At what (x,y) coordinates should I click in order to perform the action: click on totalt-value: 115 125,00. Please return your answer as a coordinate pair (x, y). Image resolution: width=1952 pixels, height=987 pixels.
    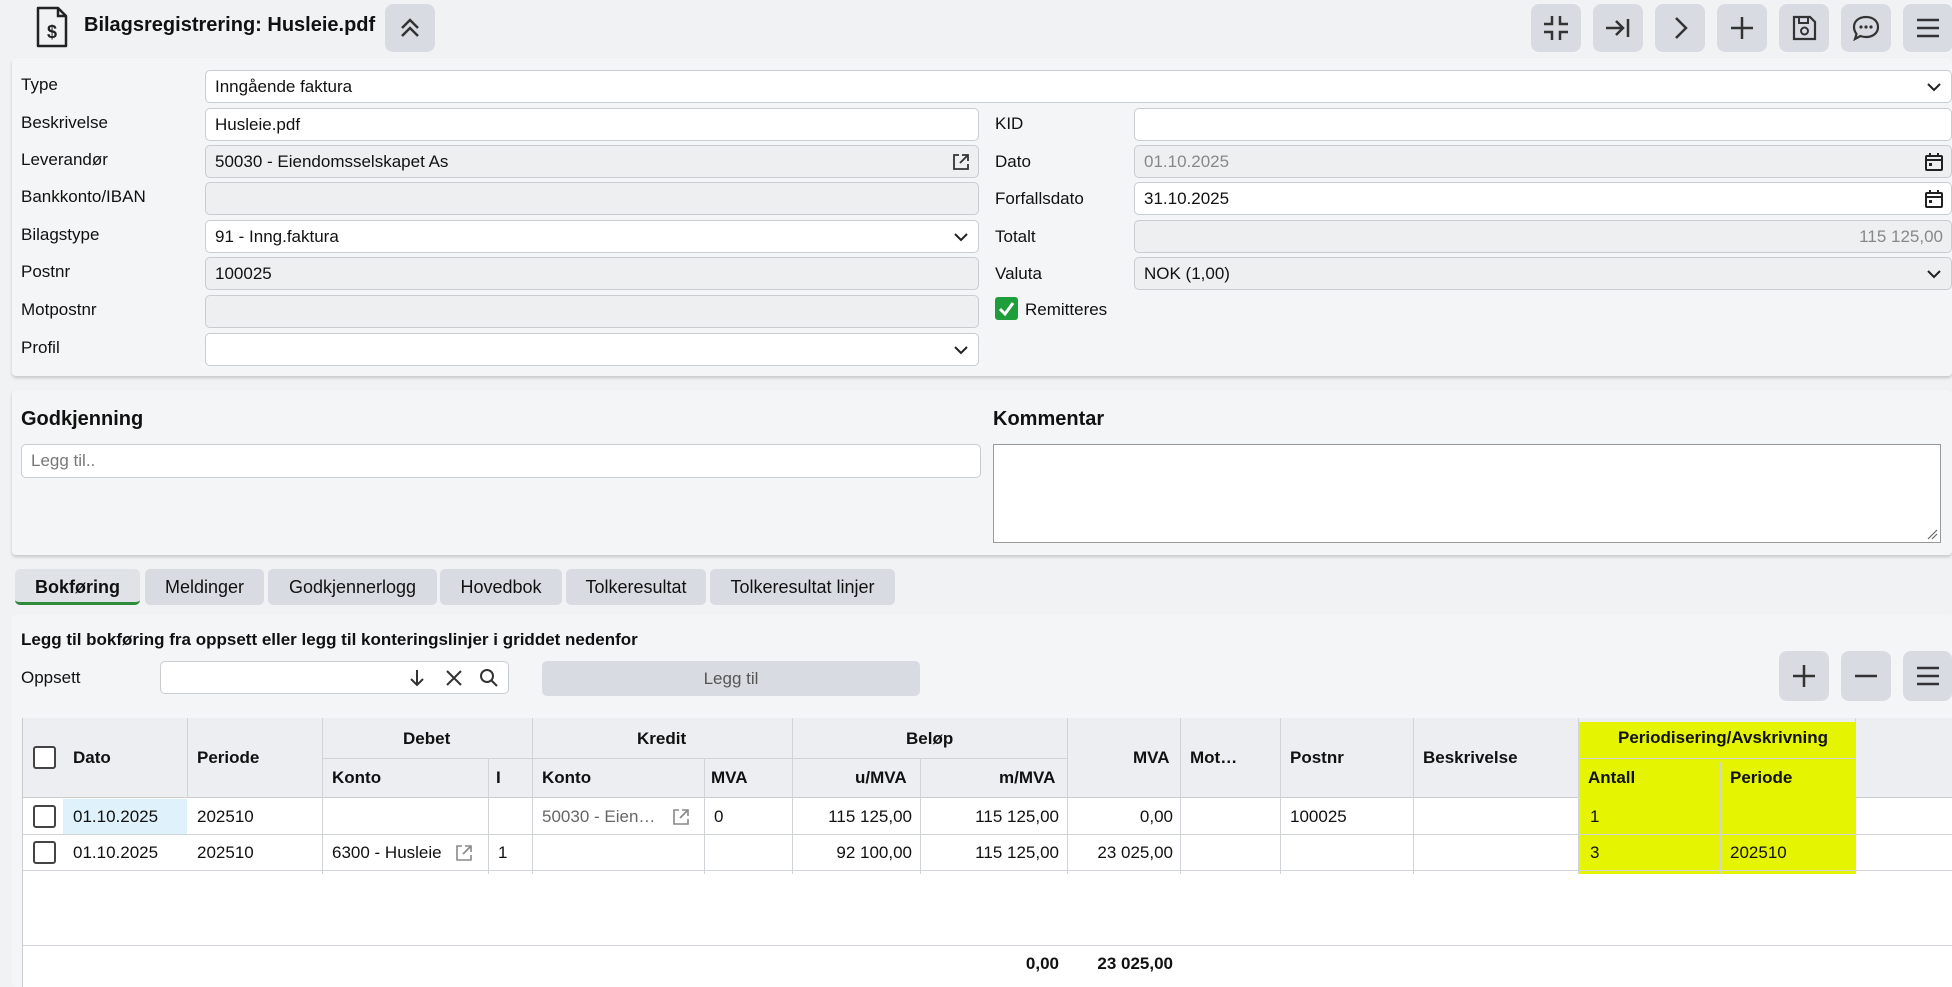
    Looking at the image, I should click on (1901, 236).